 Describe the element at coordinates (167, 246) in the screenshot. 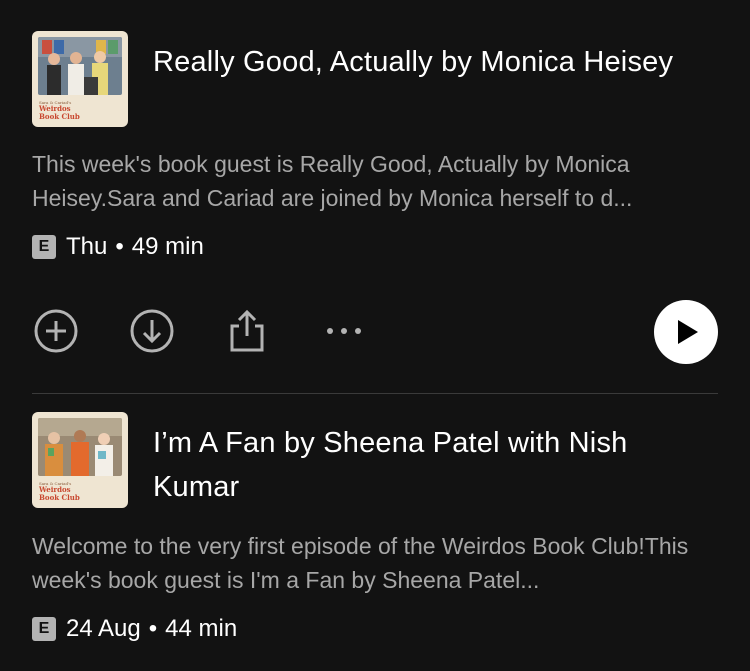

I see `episode-duration: 49 min` at that location.